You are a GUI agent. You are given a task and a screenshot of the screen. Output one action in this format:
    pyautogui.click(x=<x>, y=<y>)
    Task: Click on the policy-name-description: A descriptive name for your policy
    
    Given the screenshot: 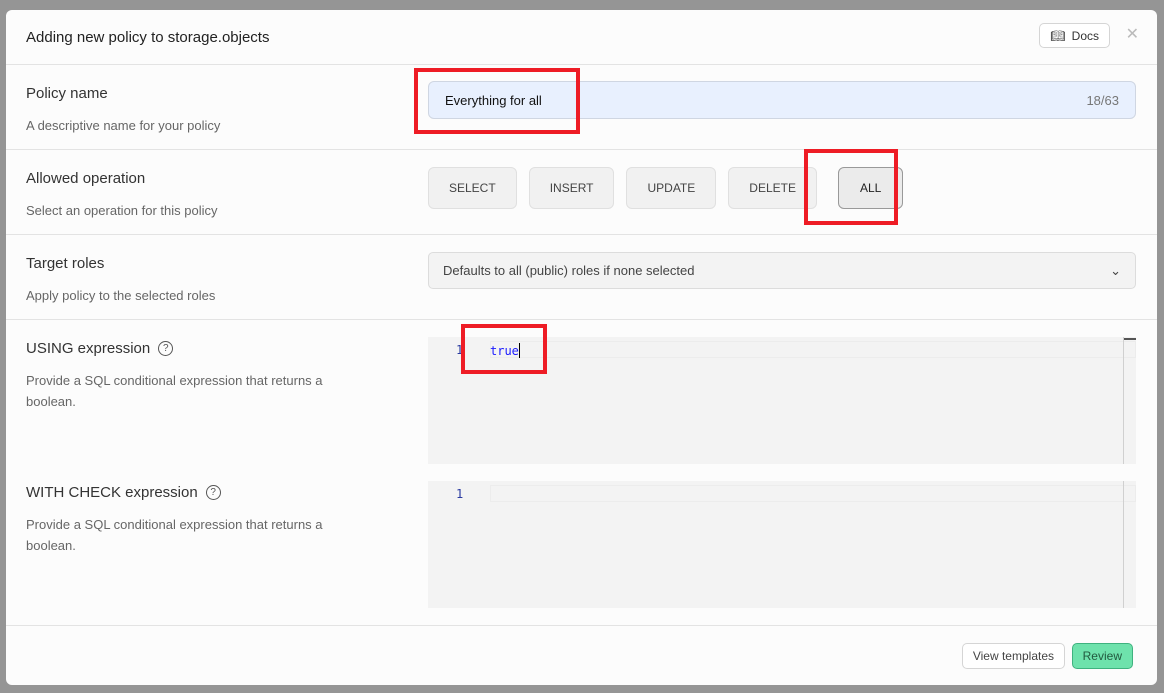 What is the action you would take?
    pyautogui.click(x=123, y=125)
    